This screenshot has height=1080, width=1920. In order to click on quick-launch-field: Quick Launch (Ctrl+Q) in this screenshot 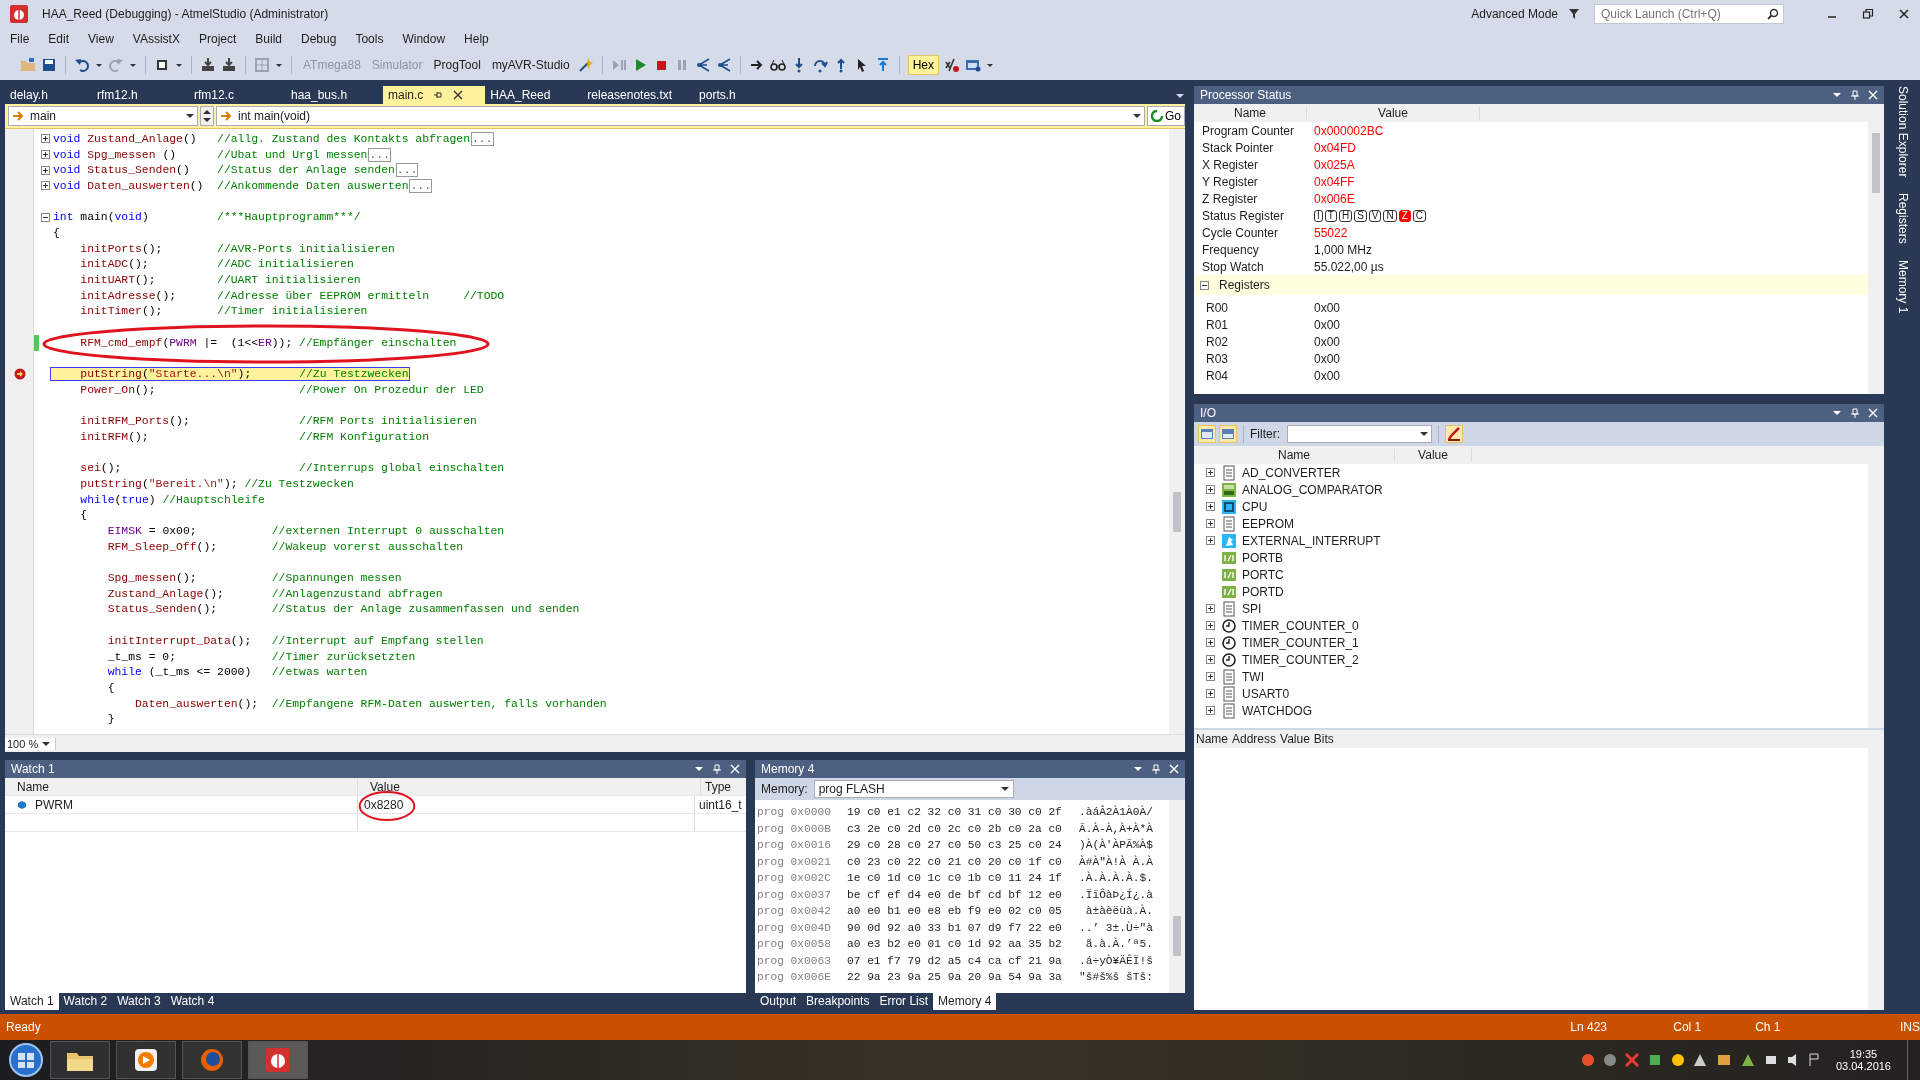, I will do `click(1689, 14)`.